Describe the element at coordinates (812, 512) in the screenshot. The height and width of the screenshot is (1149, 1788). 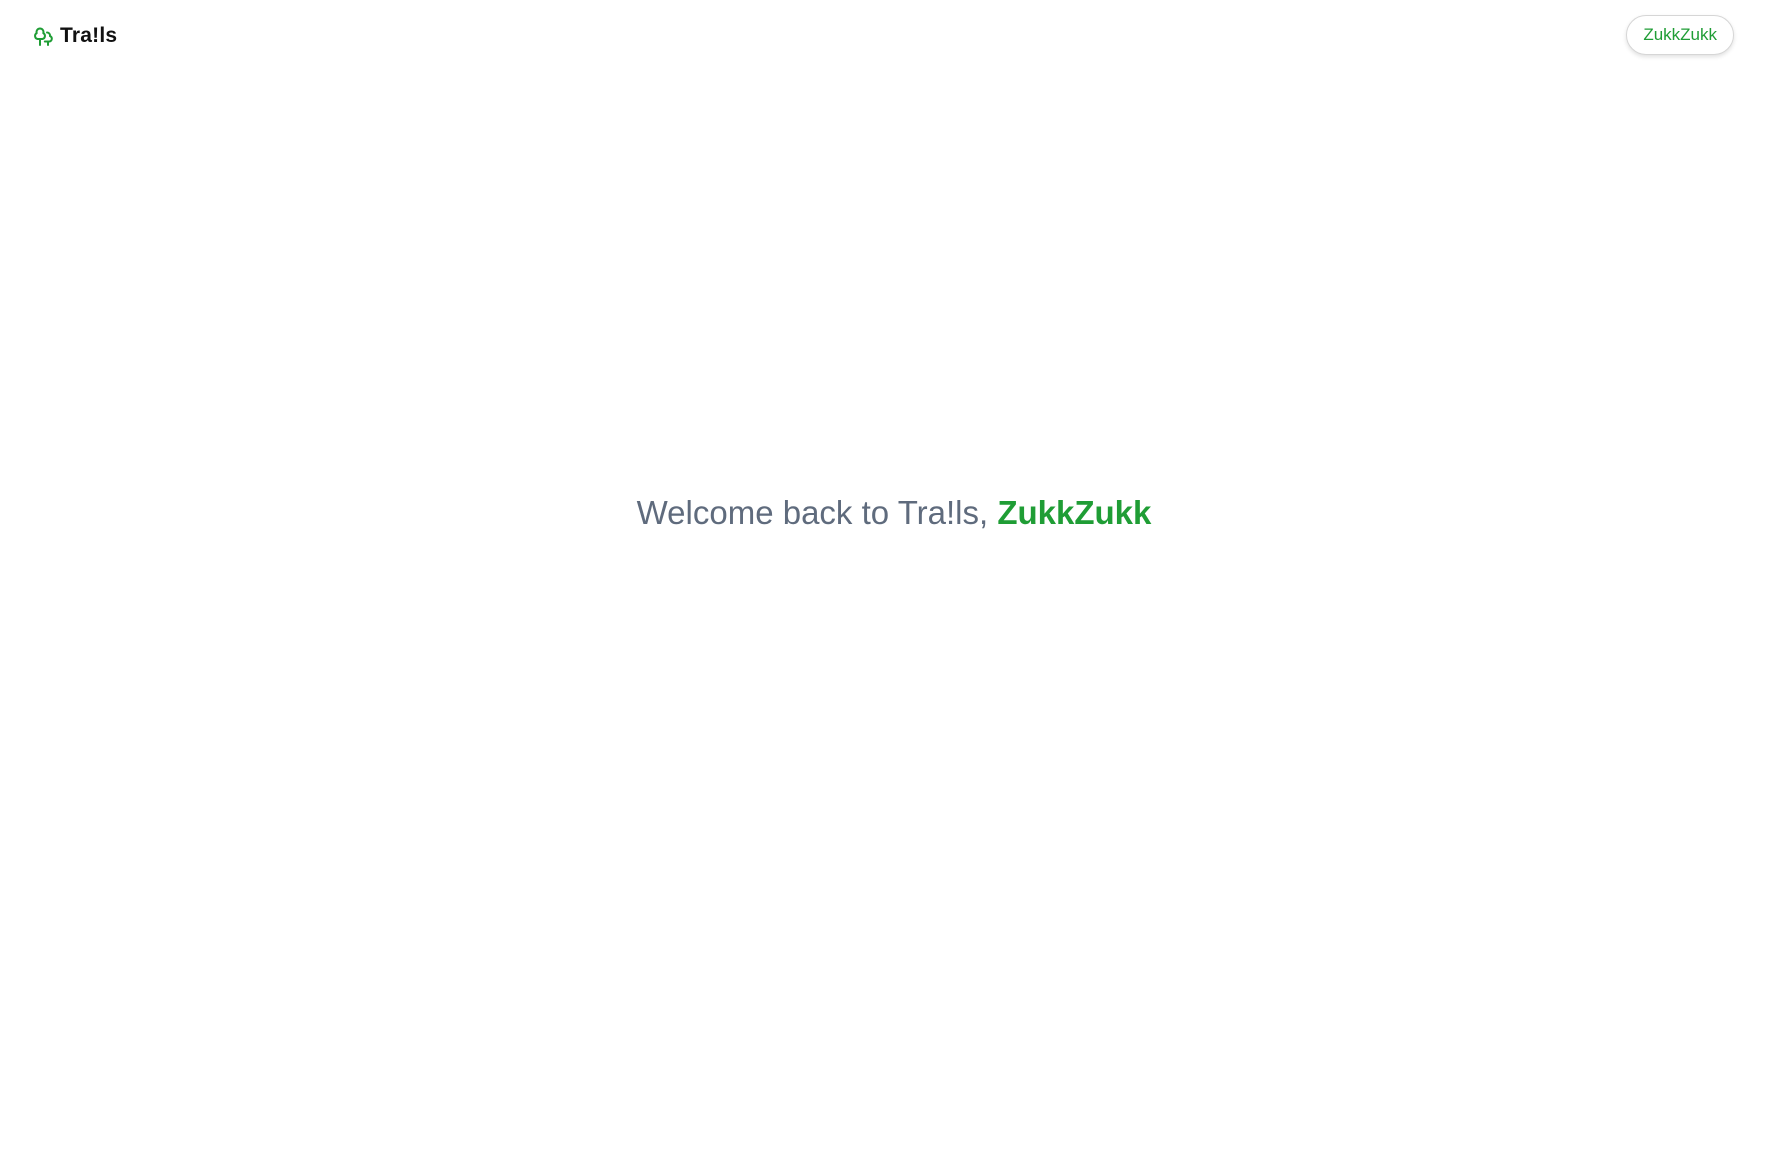
I see `welcome-prefix: Welcome back to Tra!ls,` at that location.